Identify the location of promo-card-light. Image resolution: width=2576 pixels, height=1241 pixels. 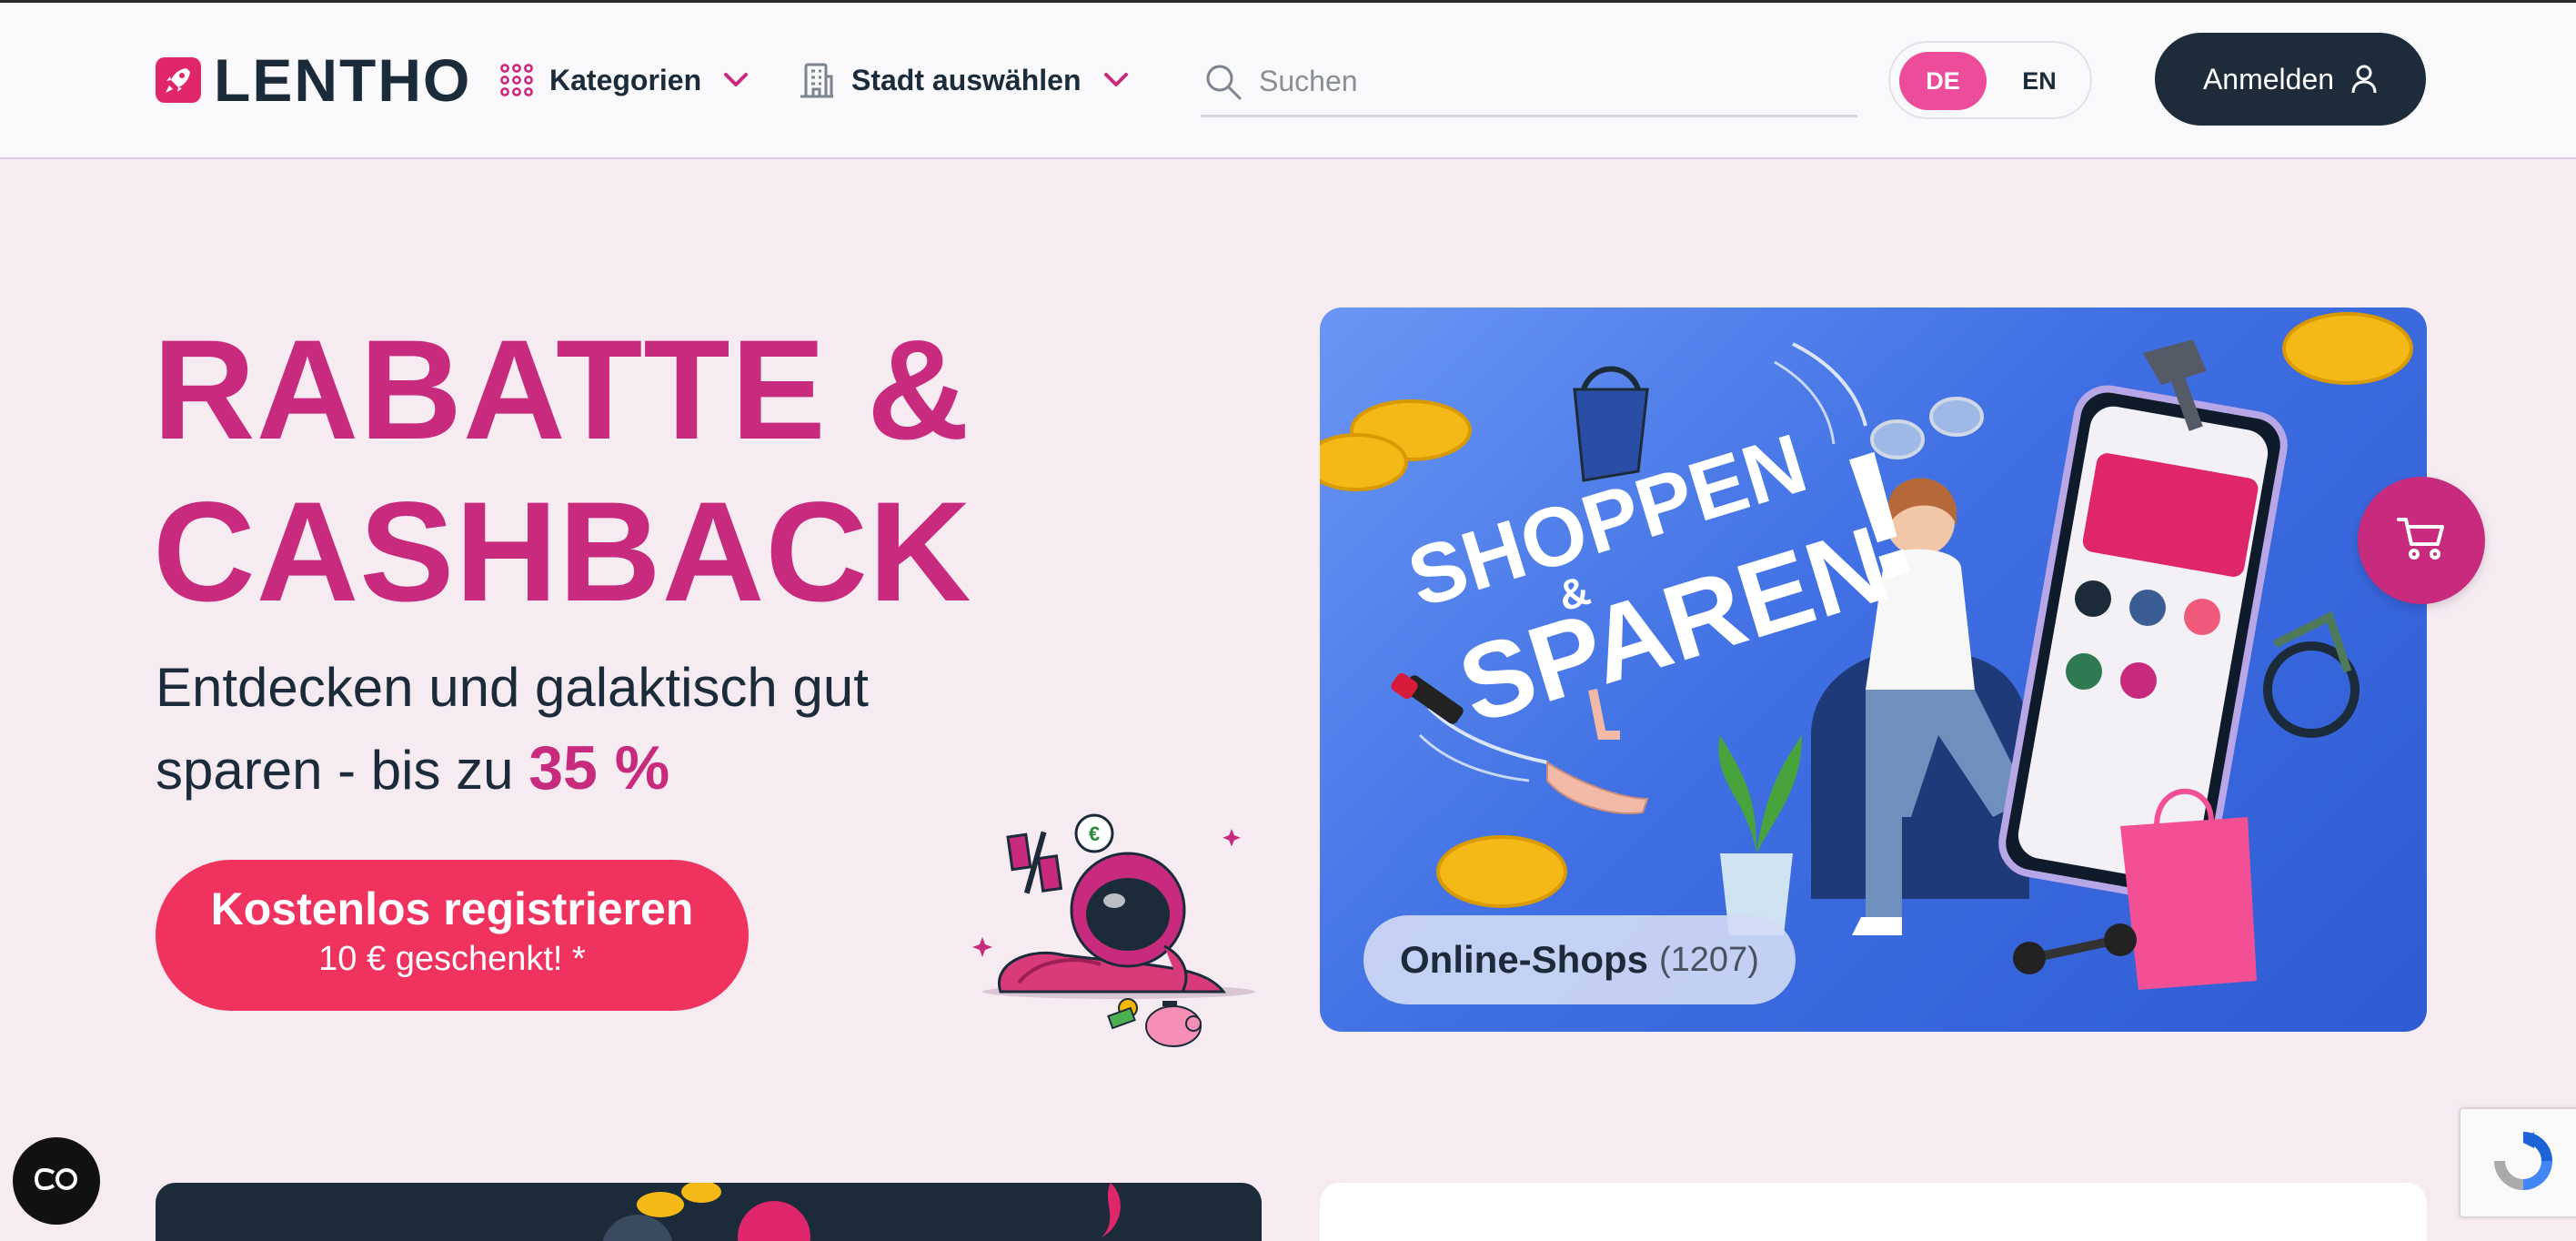
(1873, 1212).